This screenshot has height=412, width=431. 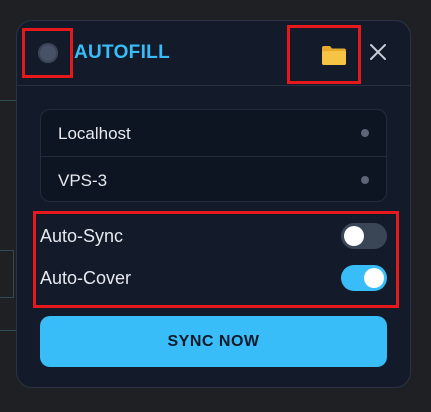 I want to click on server-item: Localhost, so click(x=213, y=133).